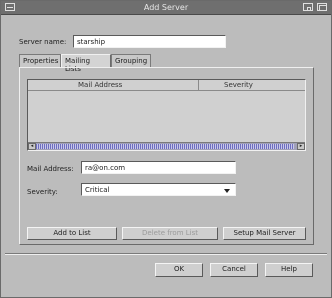  What do you see at coordinates (72, 233) in the screenshot?
I see `add-to-list-button: Add to List` at bounding box center [72, 233].